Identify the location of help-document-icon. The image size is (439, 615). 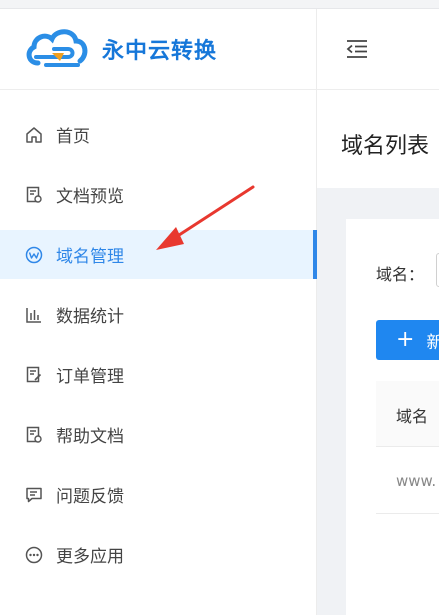
(34, 435).